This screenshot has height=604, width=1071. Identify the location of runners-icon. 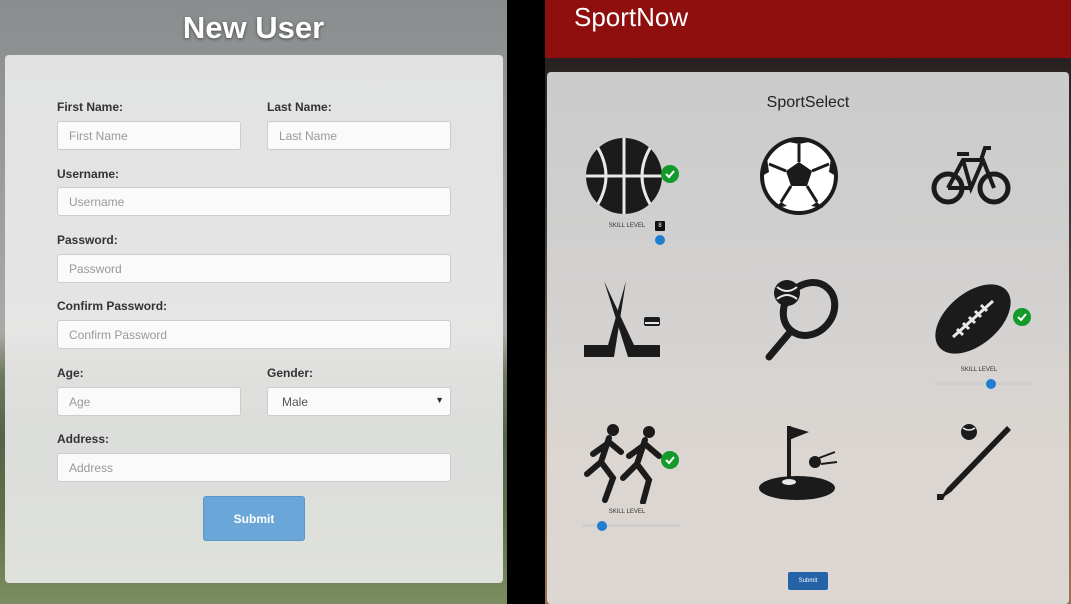
(623, 464).